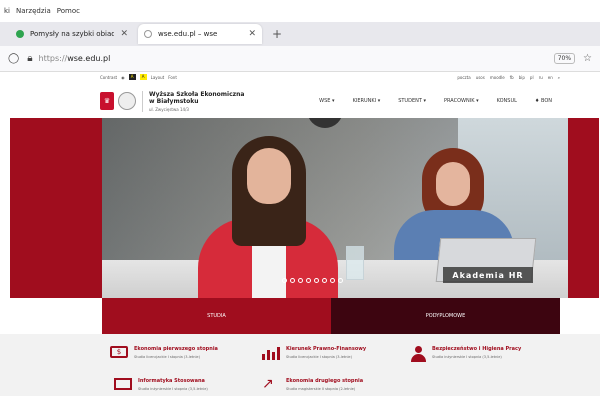  What do you see at coordinates (480, 77) in the screenshot?
I see `link-usos: usos` at bounding box center [480, 77].